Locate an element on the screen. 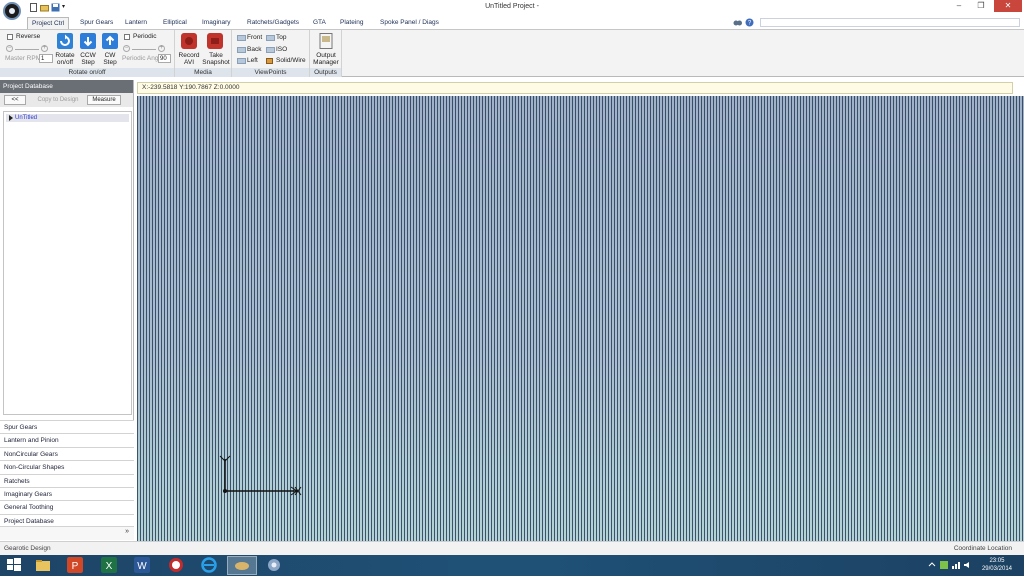 The image size is (1024, 576). back-view-button: Back is located at coordinates (254, 49).